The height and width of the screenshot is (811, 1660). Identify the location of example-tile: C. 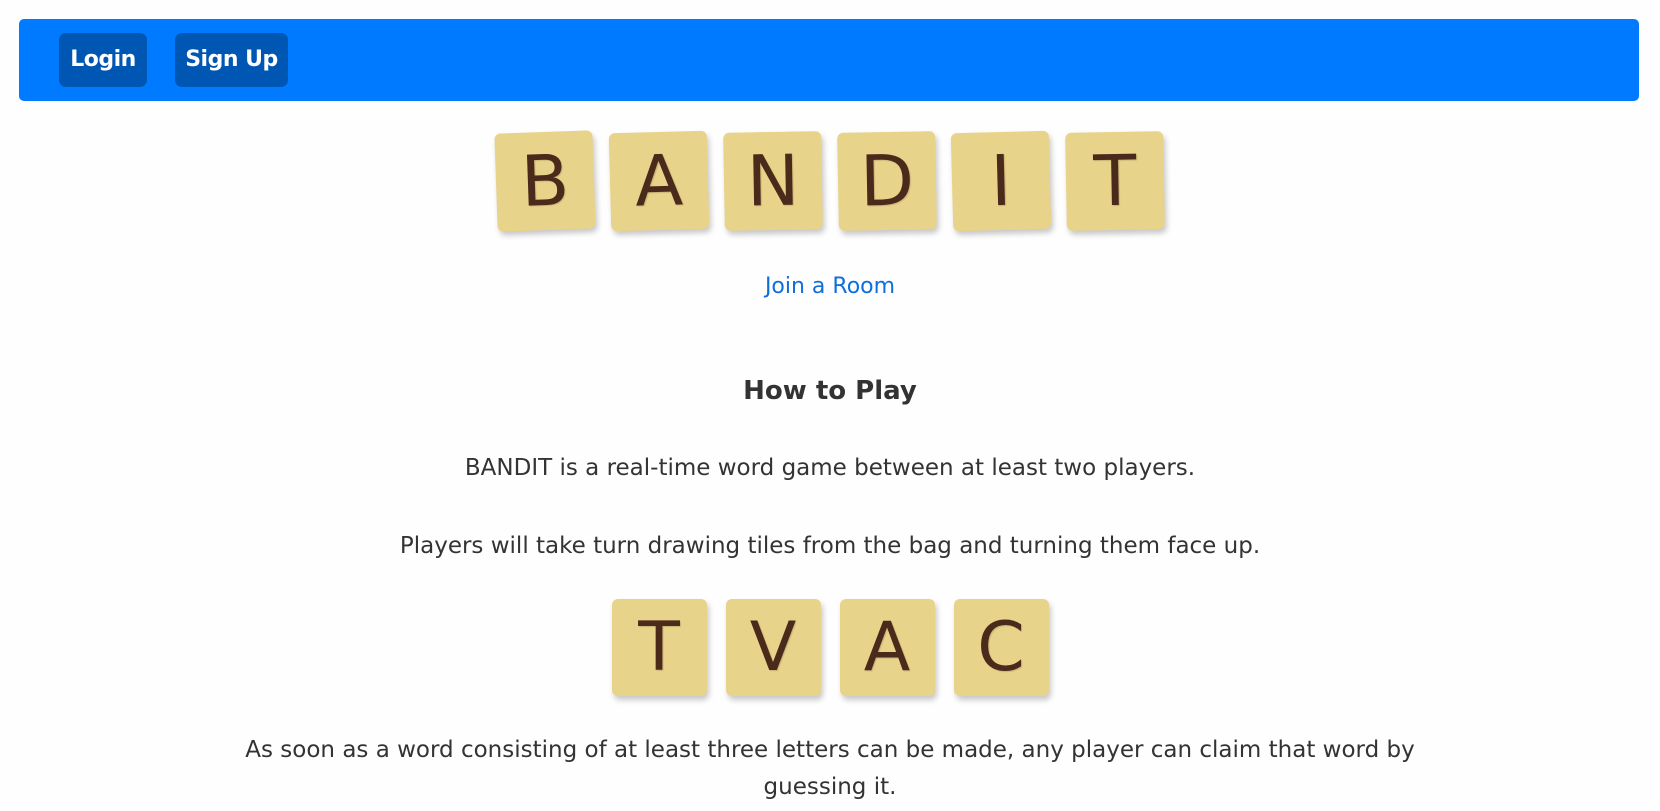
(1001, 647).